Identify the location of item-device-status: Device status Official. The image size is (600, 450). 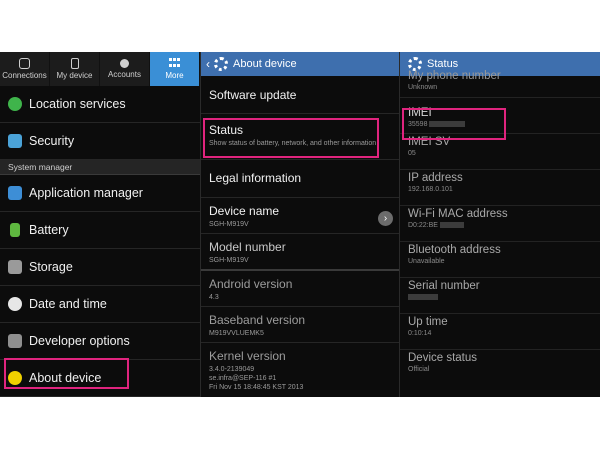
(500, 368).